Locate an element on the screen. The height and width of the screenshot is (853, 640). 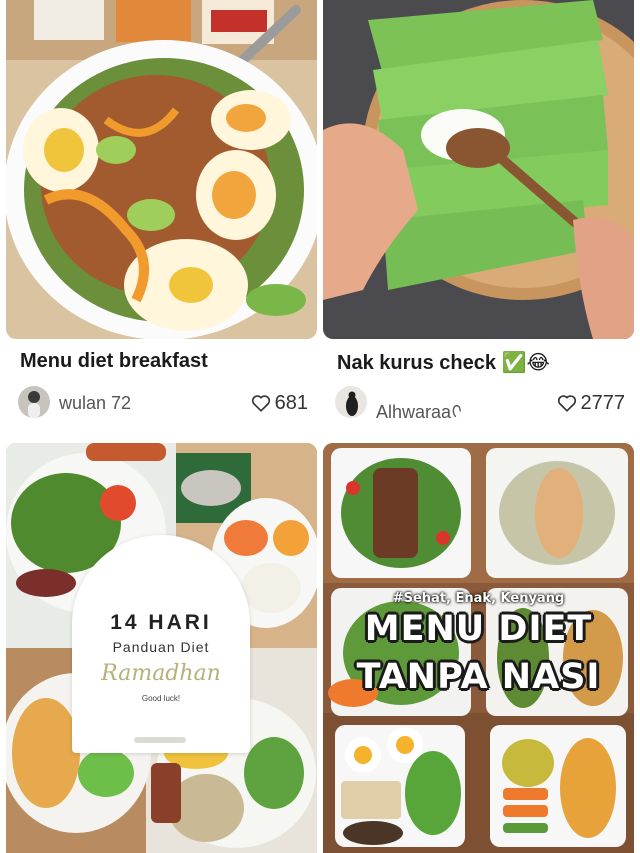
author-name: wulan 72 is located at coordinates (95, 403).